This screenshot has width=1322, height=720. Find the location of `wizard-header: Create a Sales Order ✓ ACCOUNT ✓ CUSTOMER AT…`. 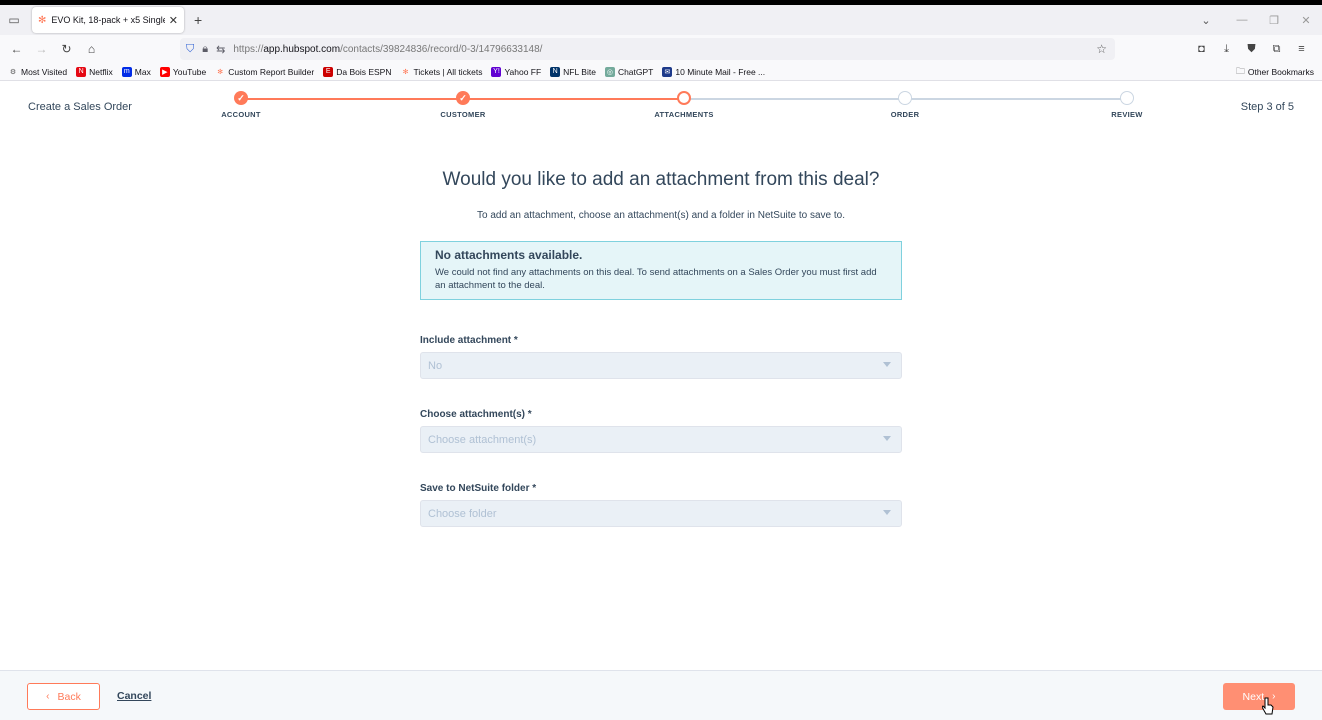

wizard-header: Create a Sales Order ✓ ACCOUNT ✓ CUSTOMER AT… is located at coordinates (661, 108).